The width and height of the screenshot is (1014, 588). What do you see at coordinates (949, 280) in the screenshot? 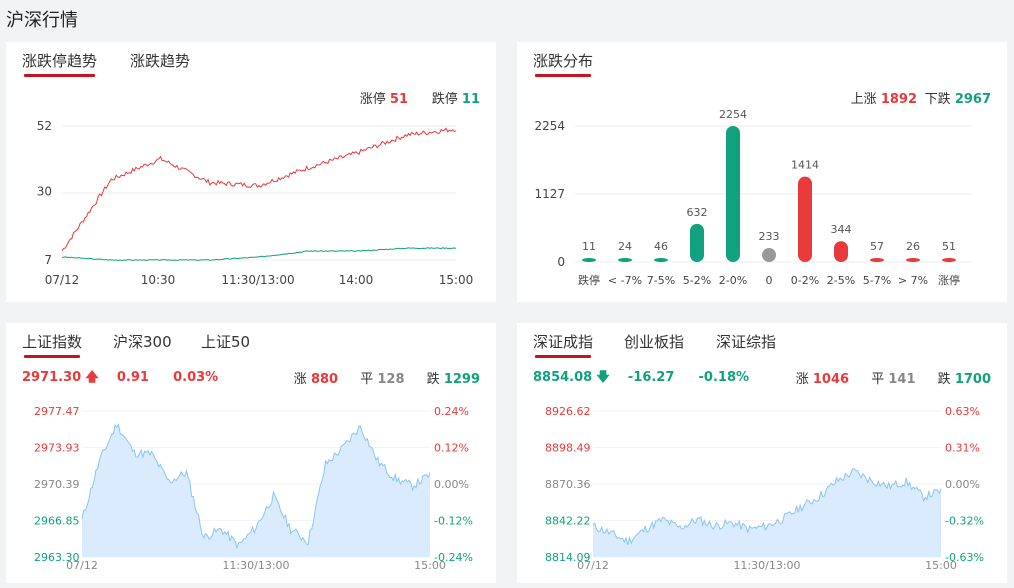
I see `x-tick-label: 涨停` at bounding box center [949, 280].